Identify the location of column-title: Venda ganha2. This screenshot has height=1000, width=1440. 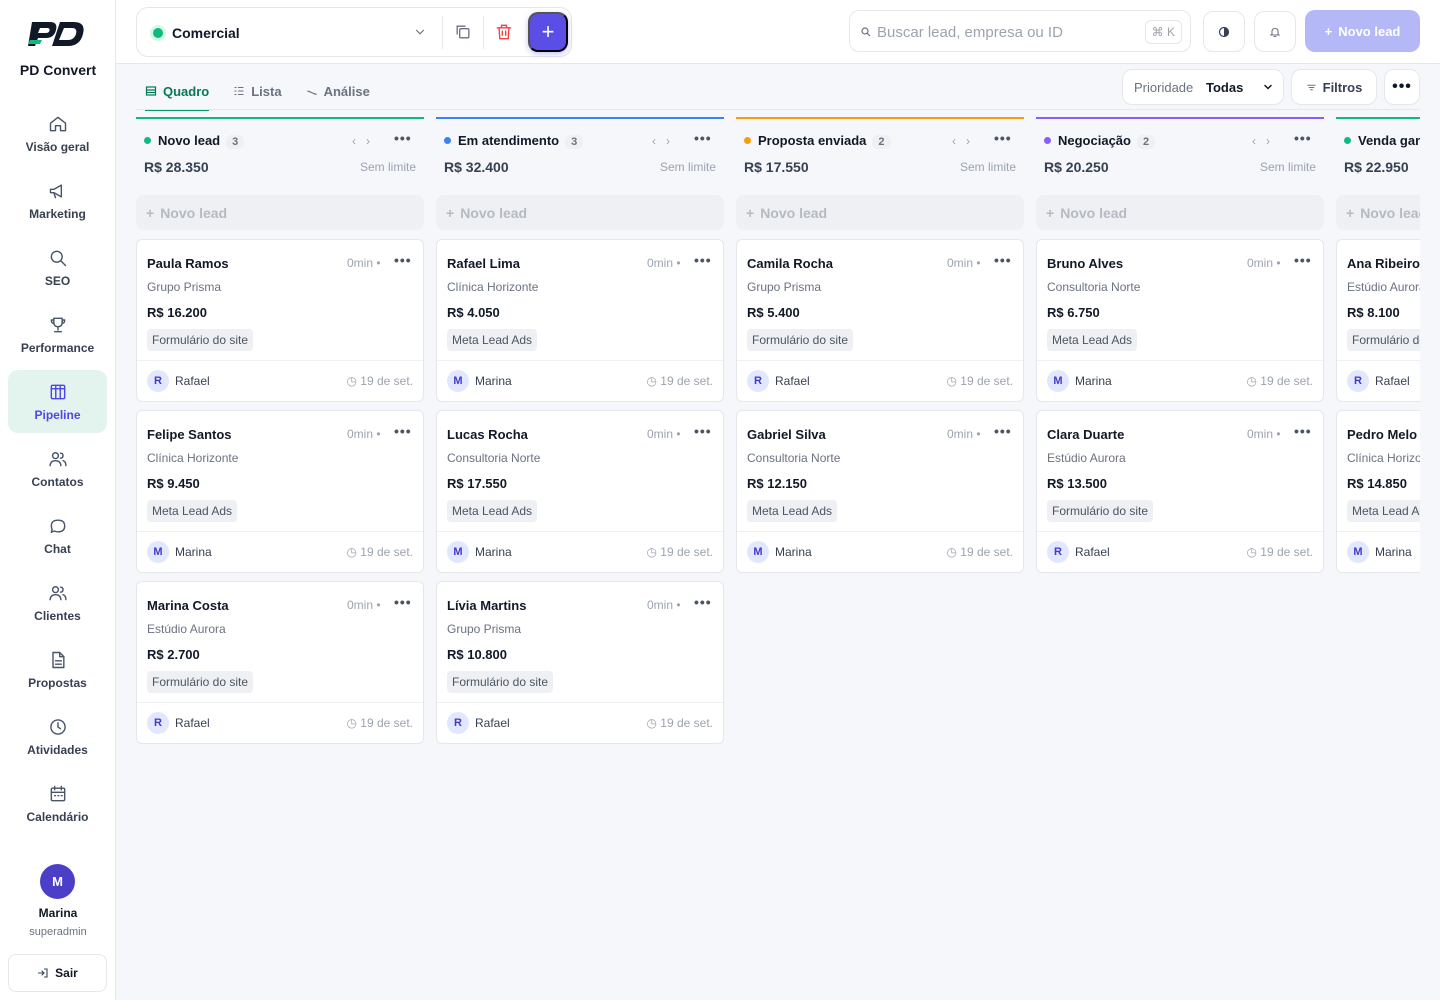
(1389, 141).